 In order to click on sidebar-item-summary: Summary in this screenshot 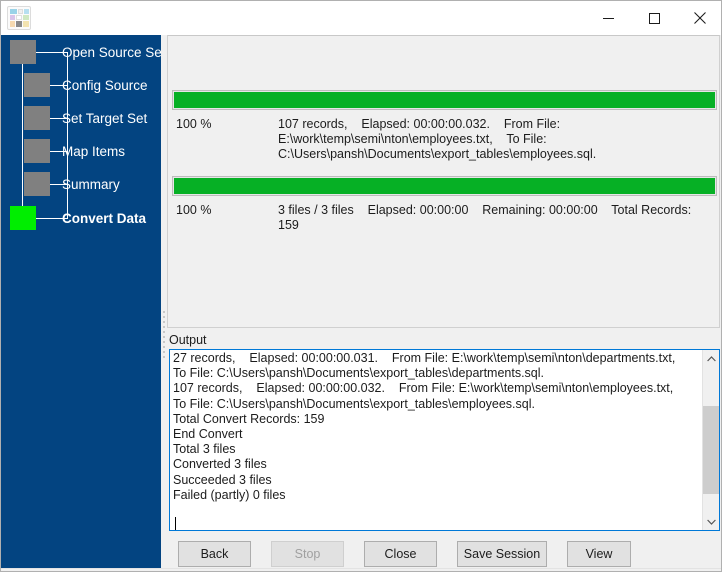, I will do `click(72, 184)`.